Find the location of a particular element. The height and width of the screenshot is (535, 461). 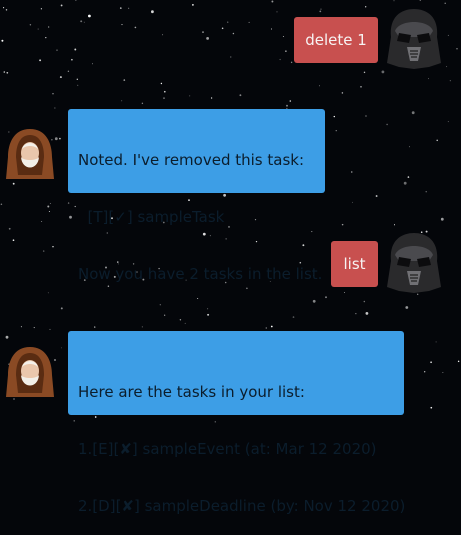

user-message-text: delete 1 is located at coordinates (336, 40).